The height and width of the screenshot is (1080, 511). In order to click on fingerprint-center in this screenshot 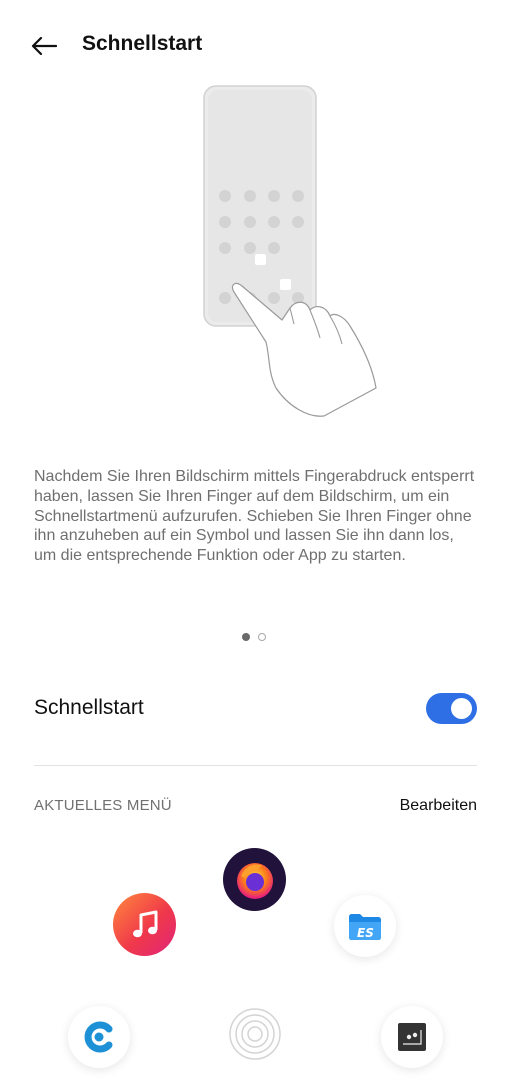, I will do `click(255, 1034)`.